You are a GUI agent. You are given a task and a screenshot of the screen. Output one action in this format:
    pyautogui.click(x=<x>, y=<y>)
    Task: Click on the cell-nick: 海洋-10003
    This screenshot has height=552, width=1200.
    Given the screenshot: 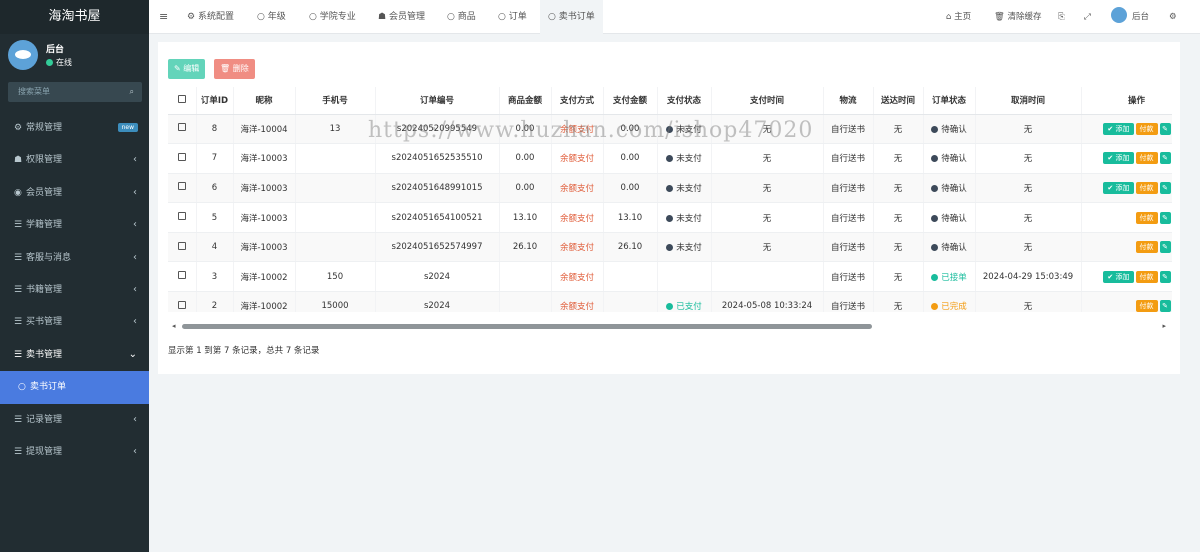 What is the action you would take?
    pyautogui.click(x=264, y=188)
    